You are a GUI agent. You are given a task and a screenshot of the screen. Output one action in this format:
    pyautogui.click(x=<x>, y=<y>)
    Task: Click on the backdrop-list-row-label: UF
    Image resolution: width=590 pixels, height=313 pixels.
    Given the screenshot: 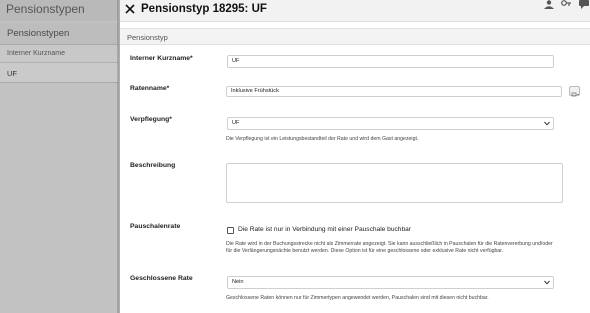 What is the action you would take?
    pyautogui.click(x=12, y=73)
    